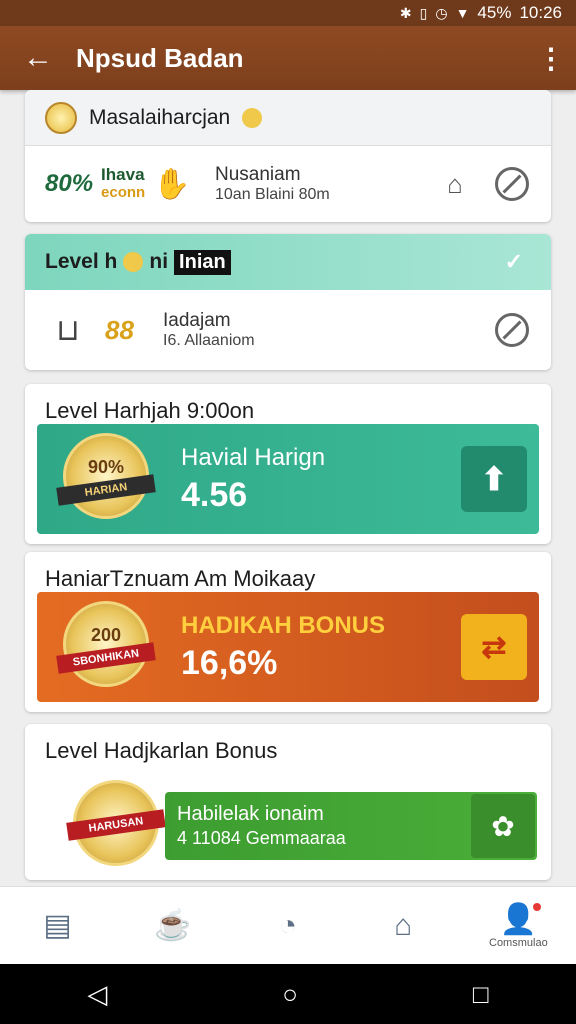 This screenshot has height=1024, width=576. I want to click on nav-item-cup: ☕, so click(173, 926).